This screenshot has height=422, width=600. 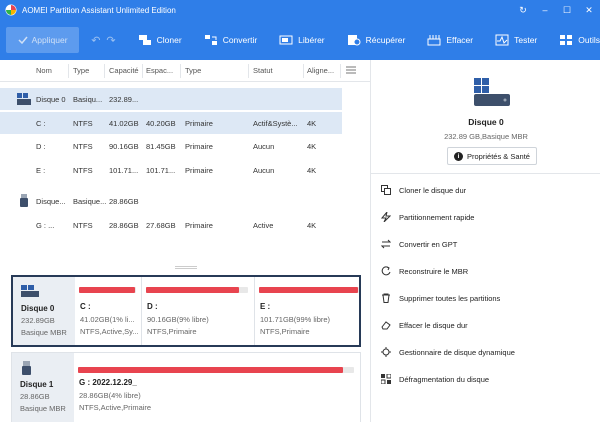 I want to click on col-status: Statut, so click(x=263, y=70).